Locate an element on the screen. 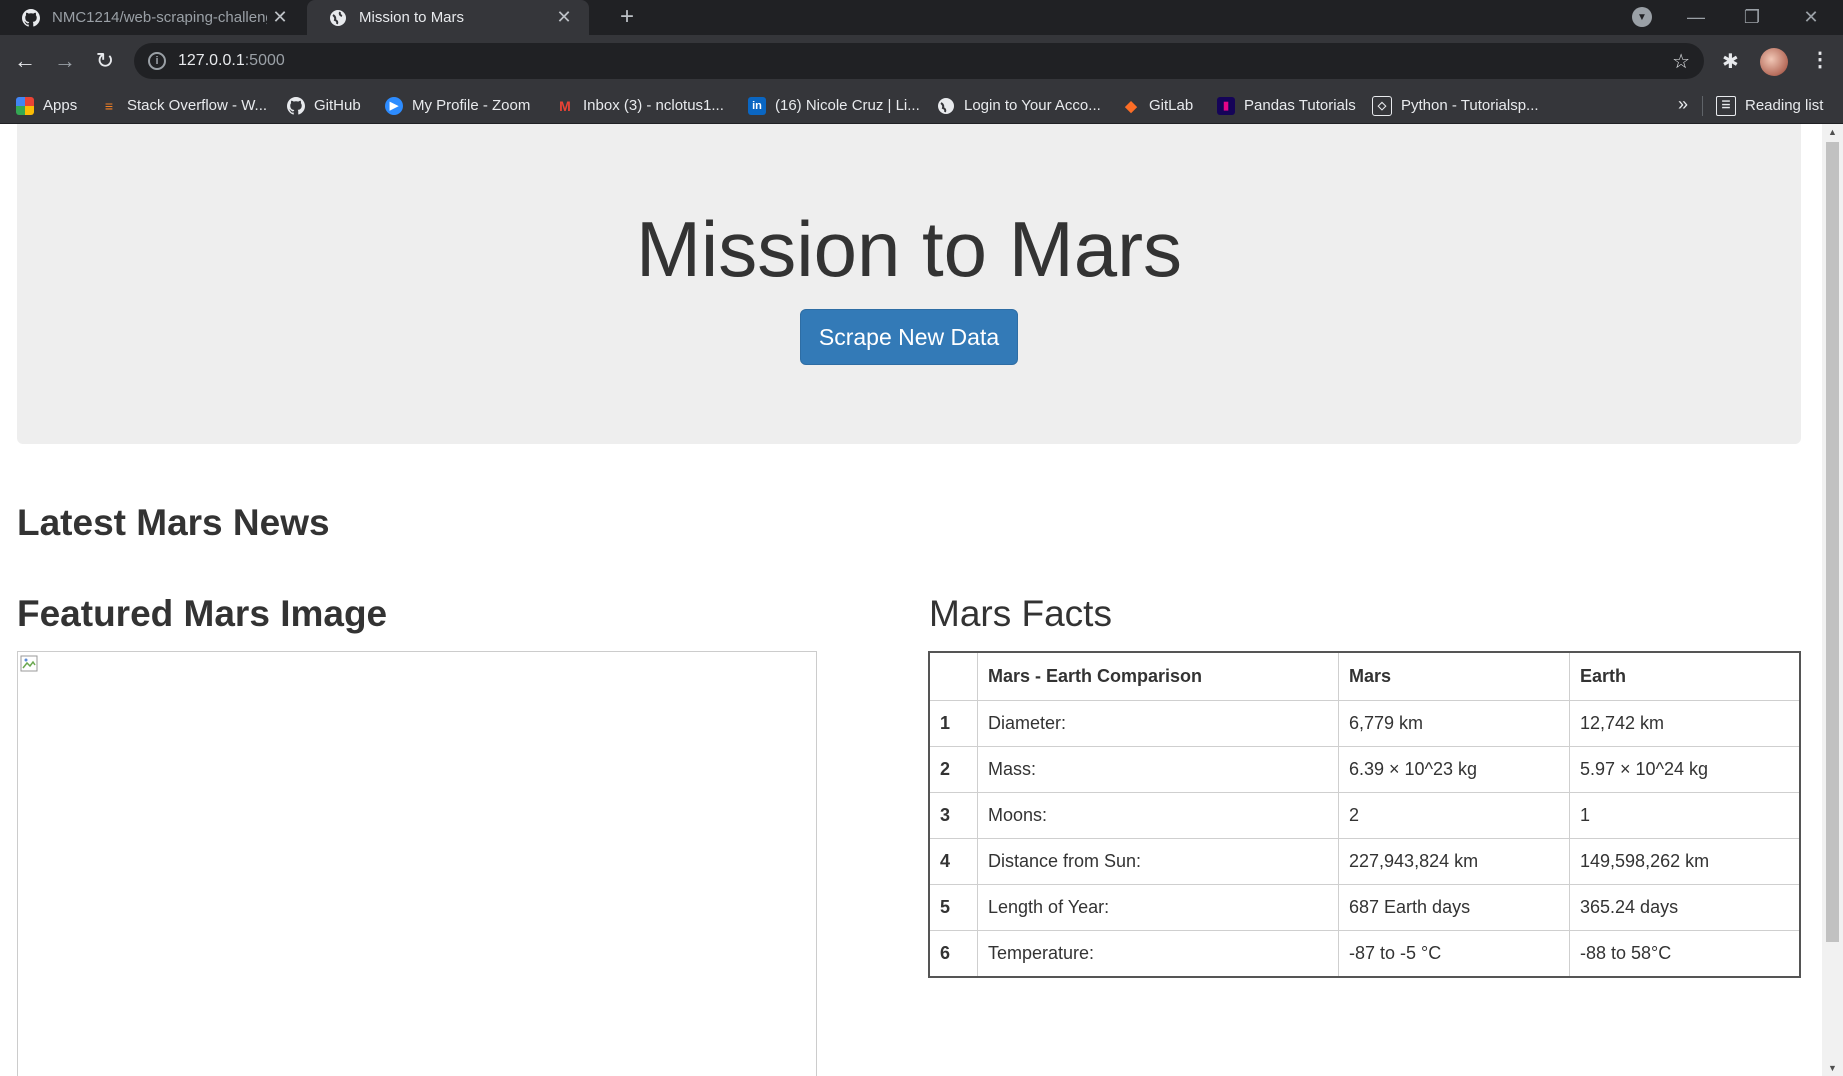 This screenshot has width=1843, height=1076. table-cell: 2 is located at coordinates (1454, 815).